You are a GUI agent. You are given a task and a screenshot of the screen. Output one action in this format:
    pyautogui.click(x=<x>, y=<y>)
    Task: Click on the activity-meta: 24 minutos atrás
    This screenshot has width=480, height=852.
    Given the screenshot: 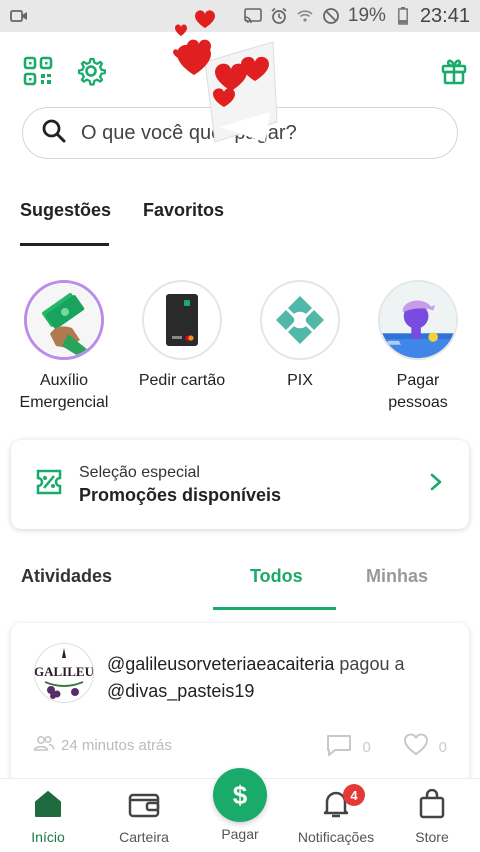 What is the action you would take?
    pyautogui.click(x=102, y=745)
    